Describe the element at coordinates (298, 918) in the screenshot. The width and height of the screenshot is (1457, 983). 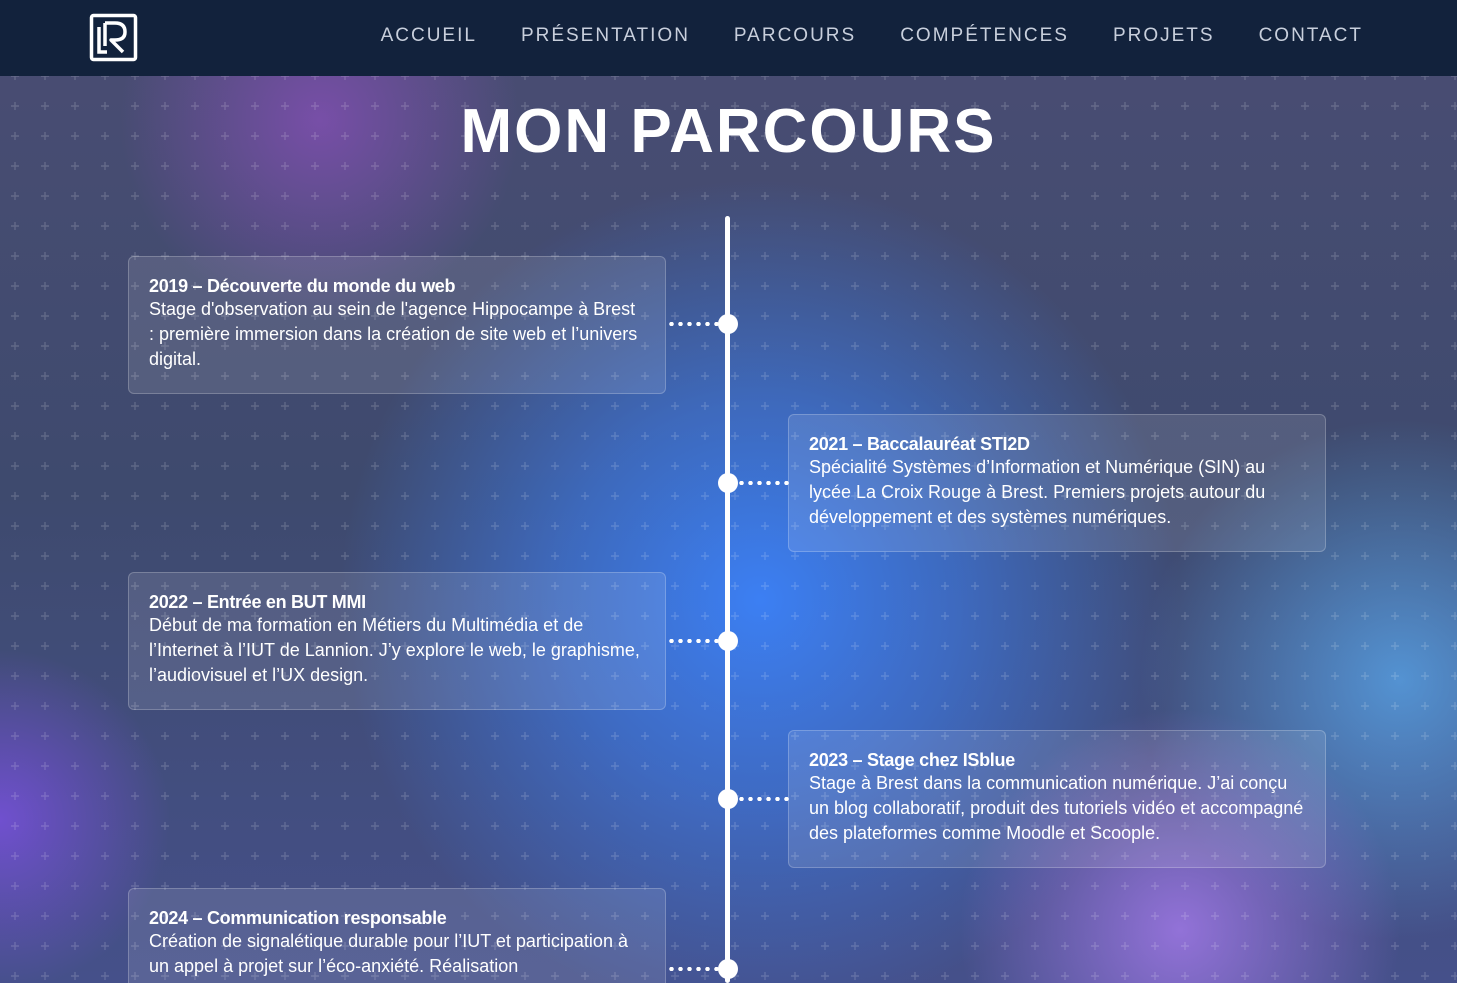
I see `timeline-card-title: 2024 – Communication responsable` at that location.